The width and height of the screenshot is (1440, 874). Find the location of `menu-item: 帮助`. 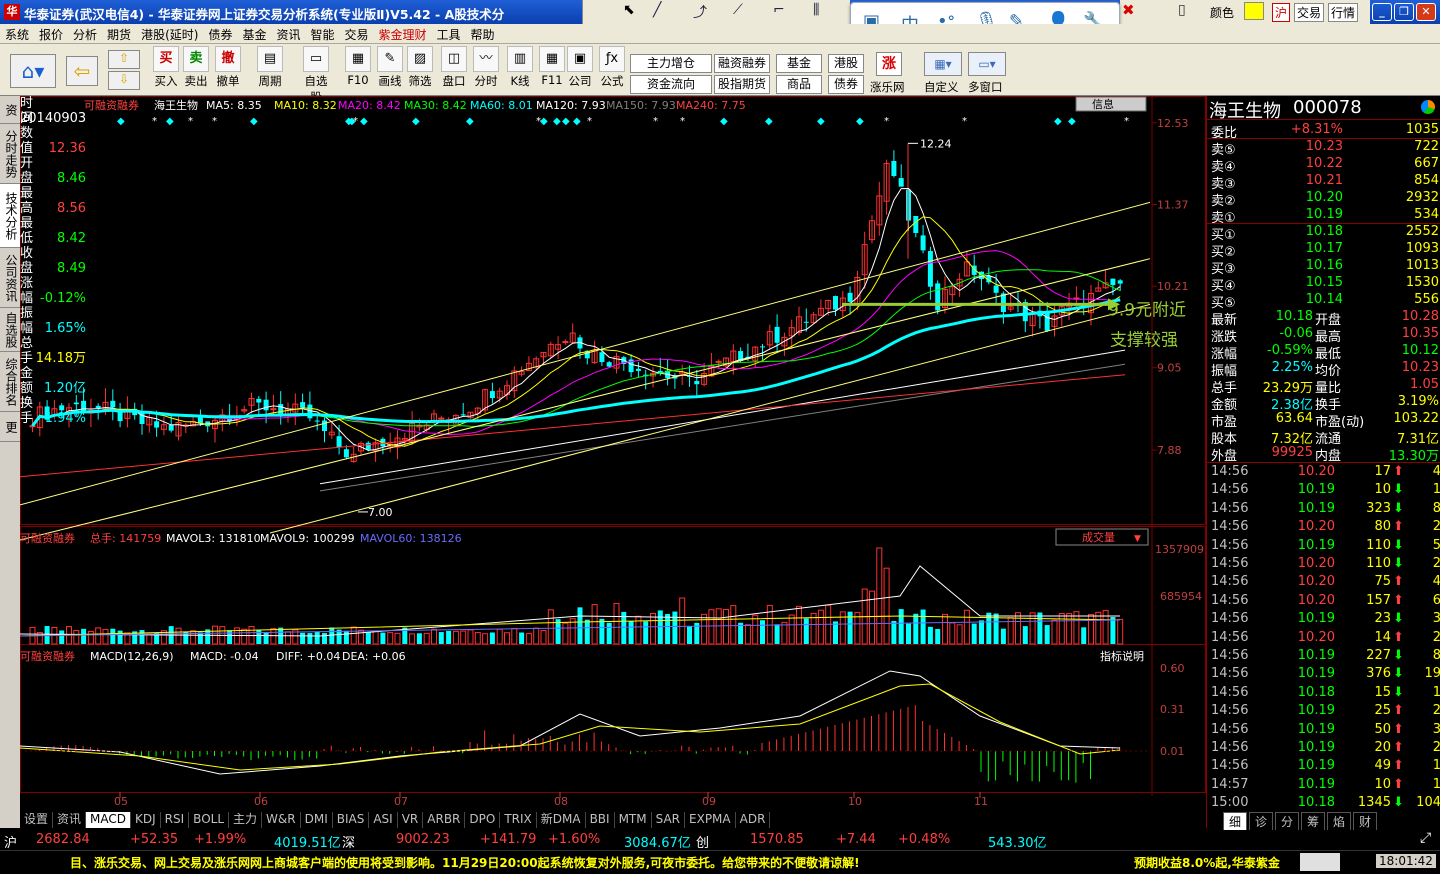

menu-item: 帮助 is located at coordinates (483, 33).